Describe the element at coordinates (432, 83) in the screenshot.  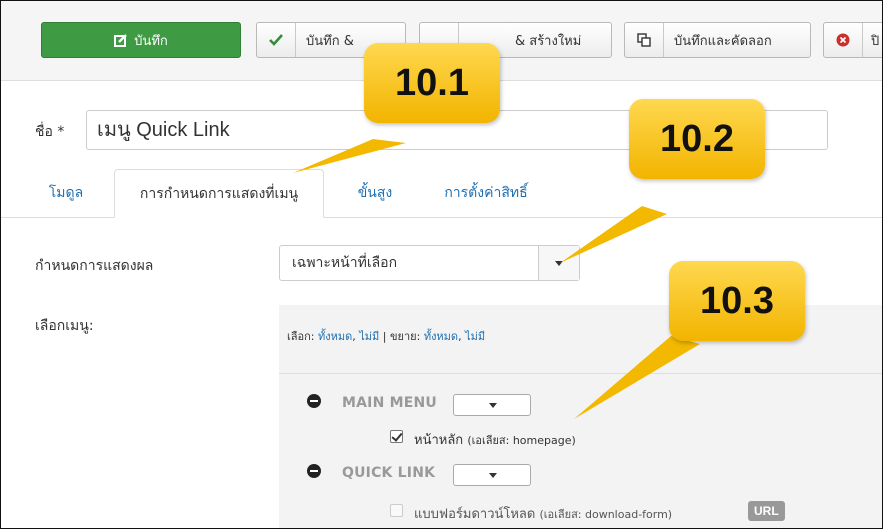
I see `callout-10-1: 10.1` at that location.